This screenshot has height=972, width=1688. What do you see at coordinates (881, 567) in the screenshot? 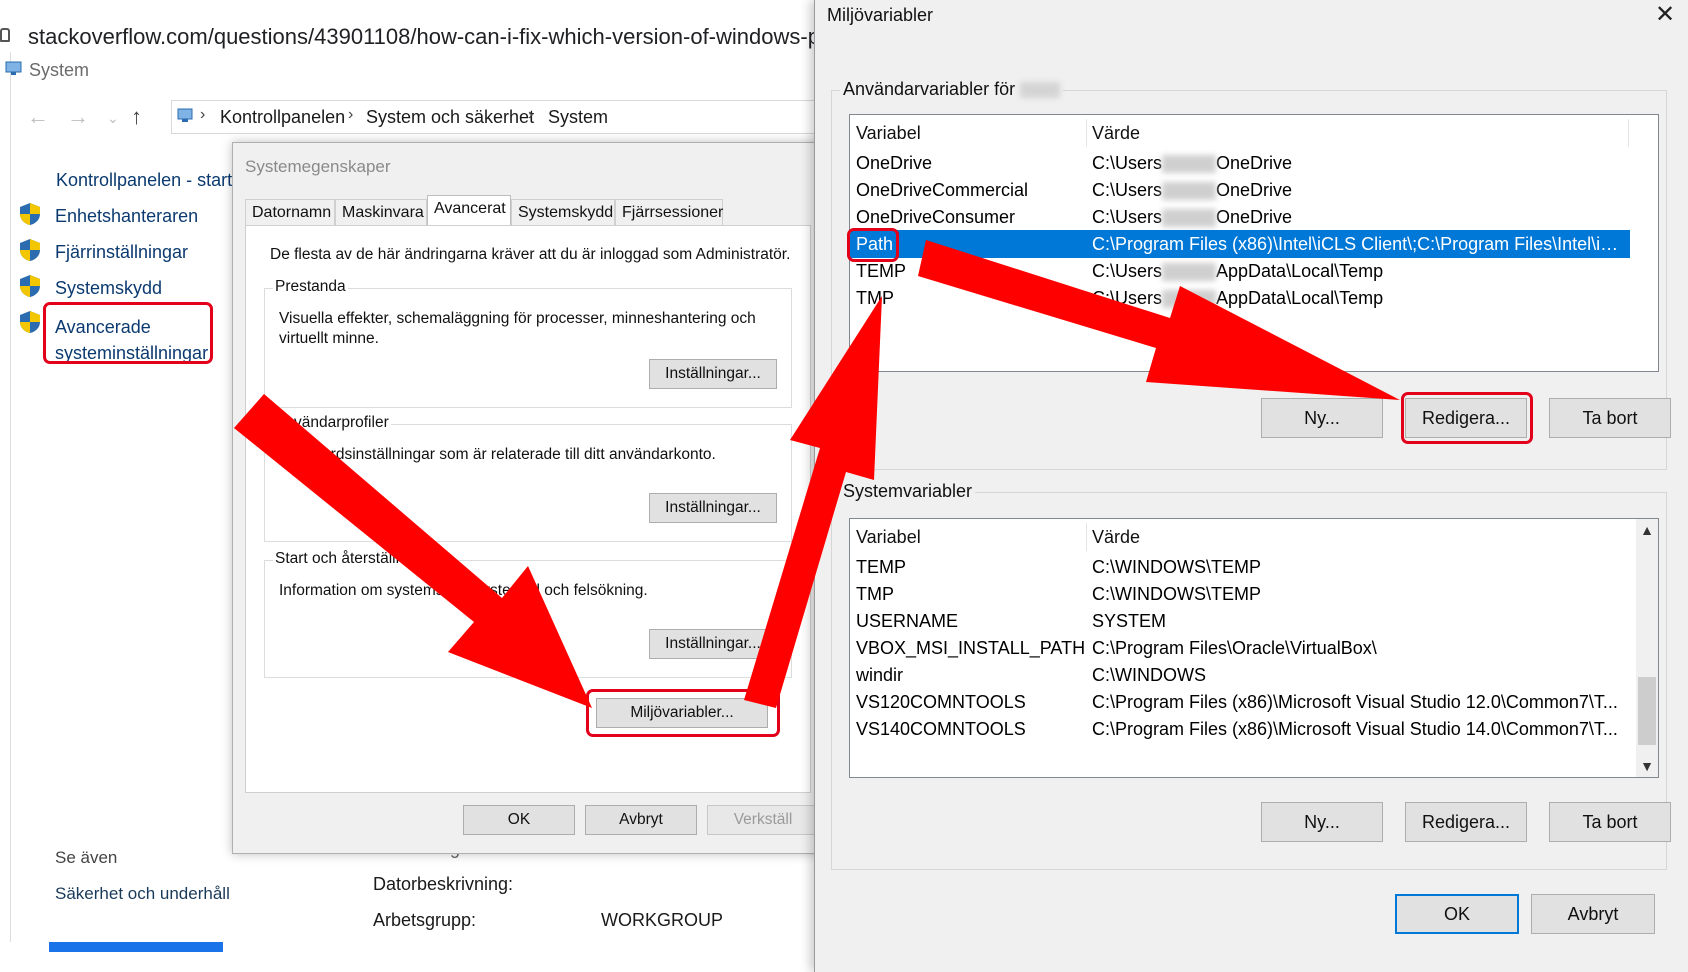
I see `variable-name: TEMP` at bounding box center [881, 567].